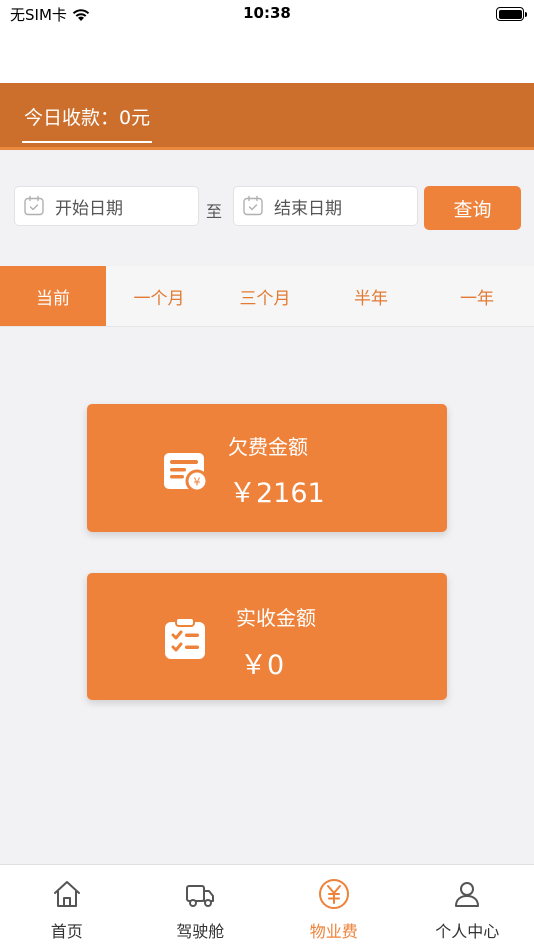 The height and width of the screenshot is (950, 534). I want to click on tabbar-label-cockpit: 驾驶舱, so click(200, 931).